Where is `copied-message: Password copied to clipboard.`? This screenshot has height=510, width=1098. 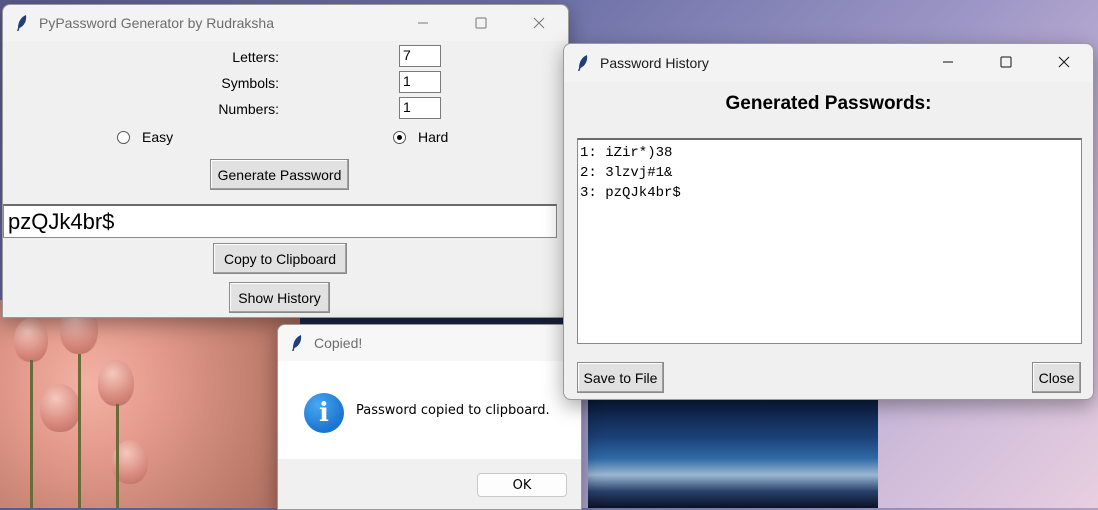
copied-message: Password copied to clipboard. is located at coordinates (453, 410).